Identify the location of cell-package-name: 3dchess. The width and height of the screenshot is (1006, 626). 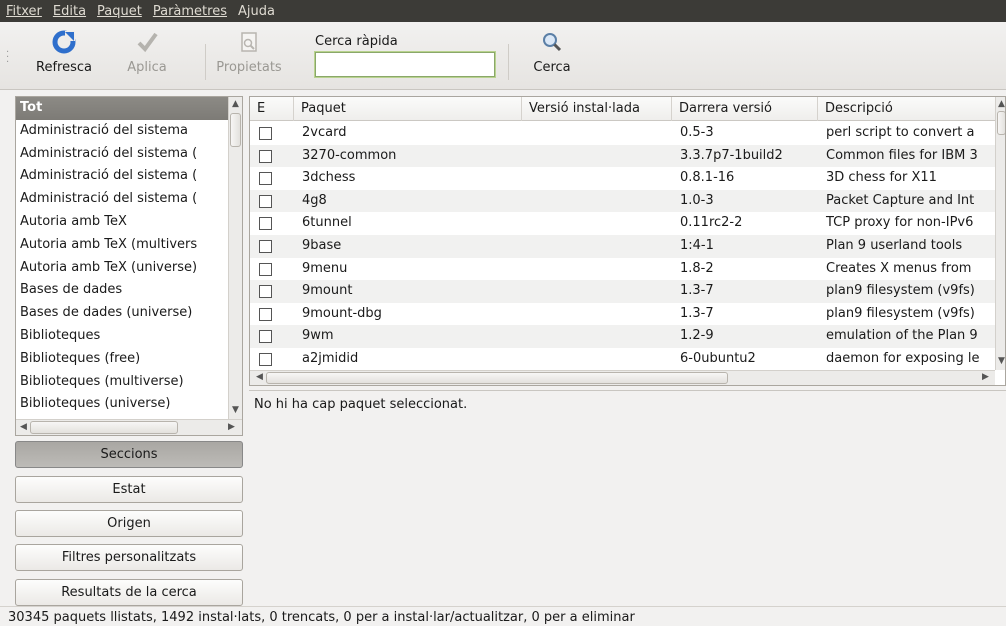
(329, 178).